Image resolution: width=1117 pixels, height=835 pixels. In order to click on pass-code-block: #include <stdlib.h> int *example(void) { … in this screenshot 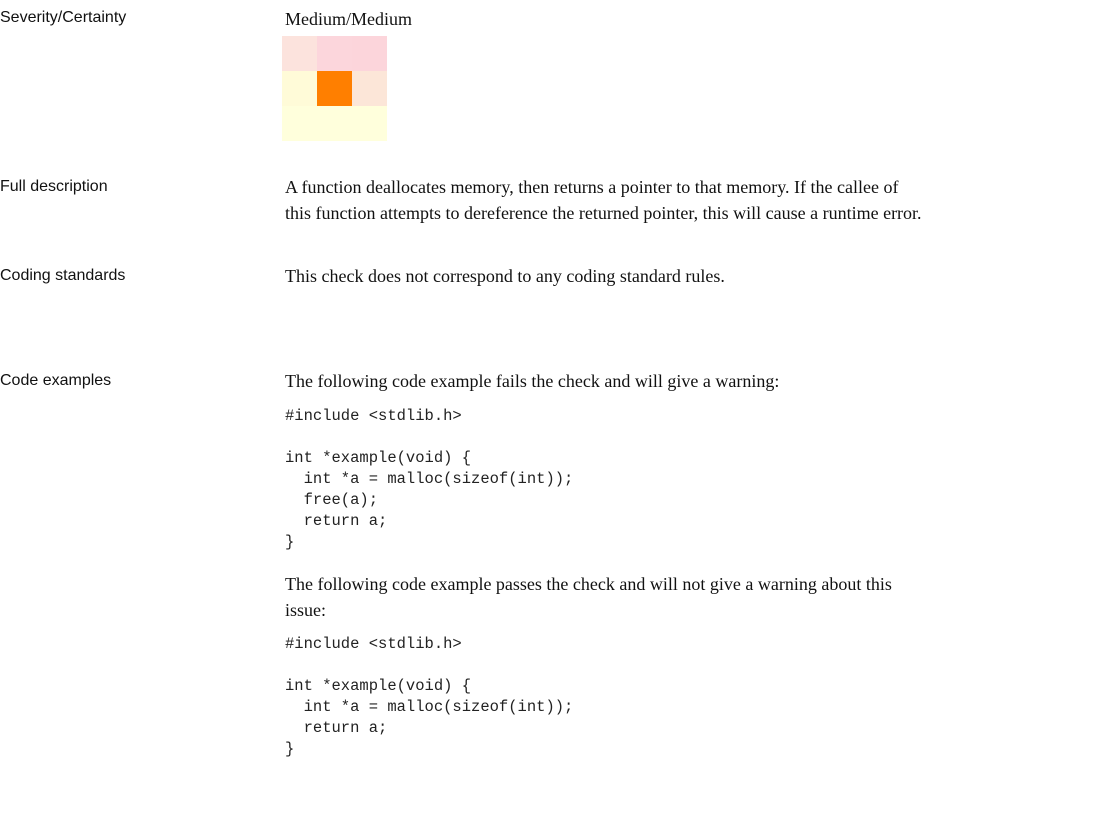, I will do `click(429, 697)`.